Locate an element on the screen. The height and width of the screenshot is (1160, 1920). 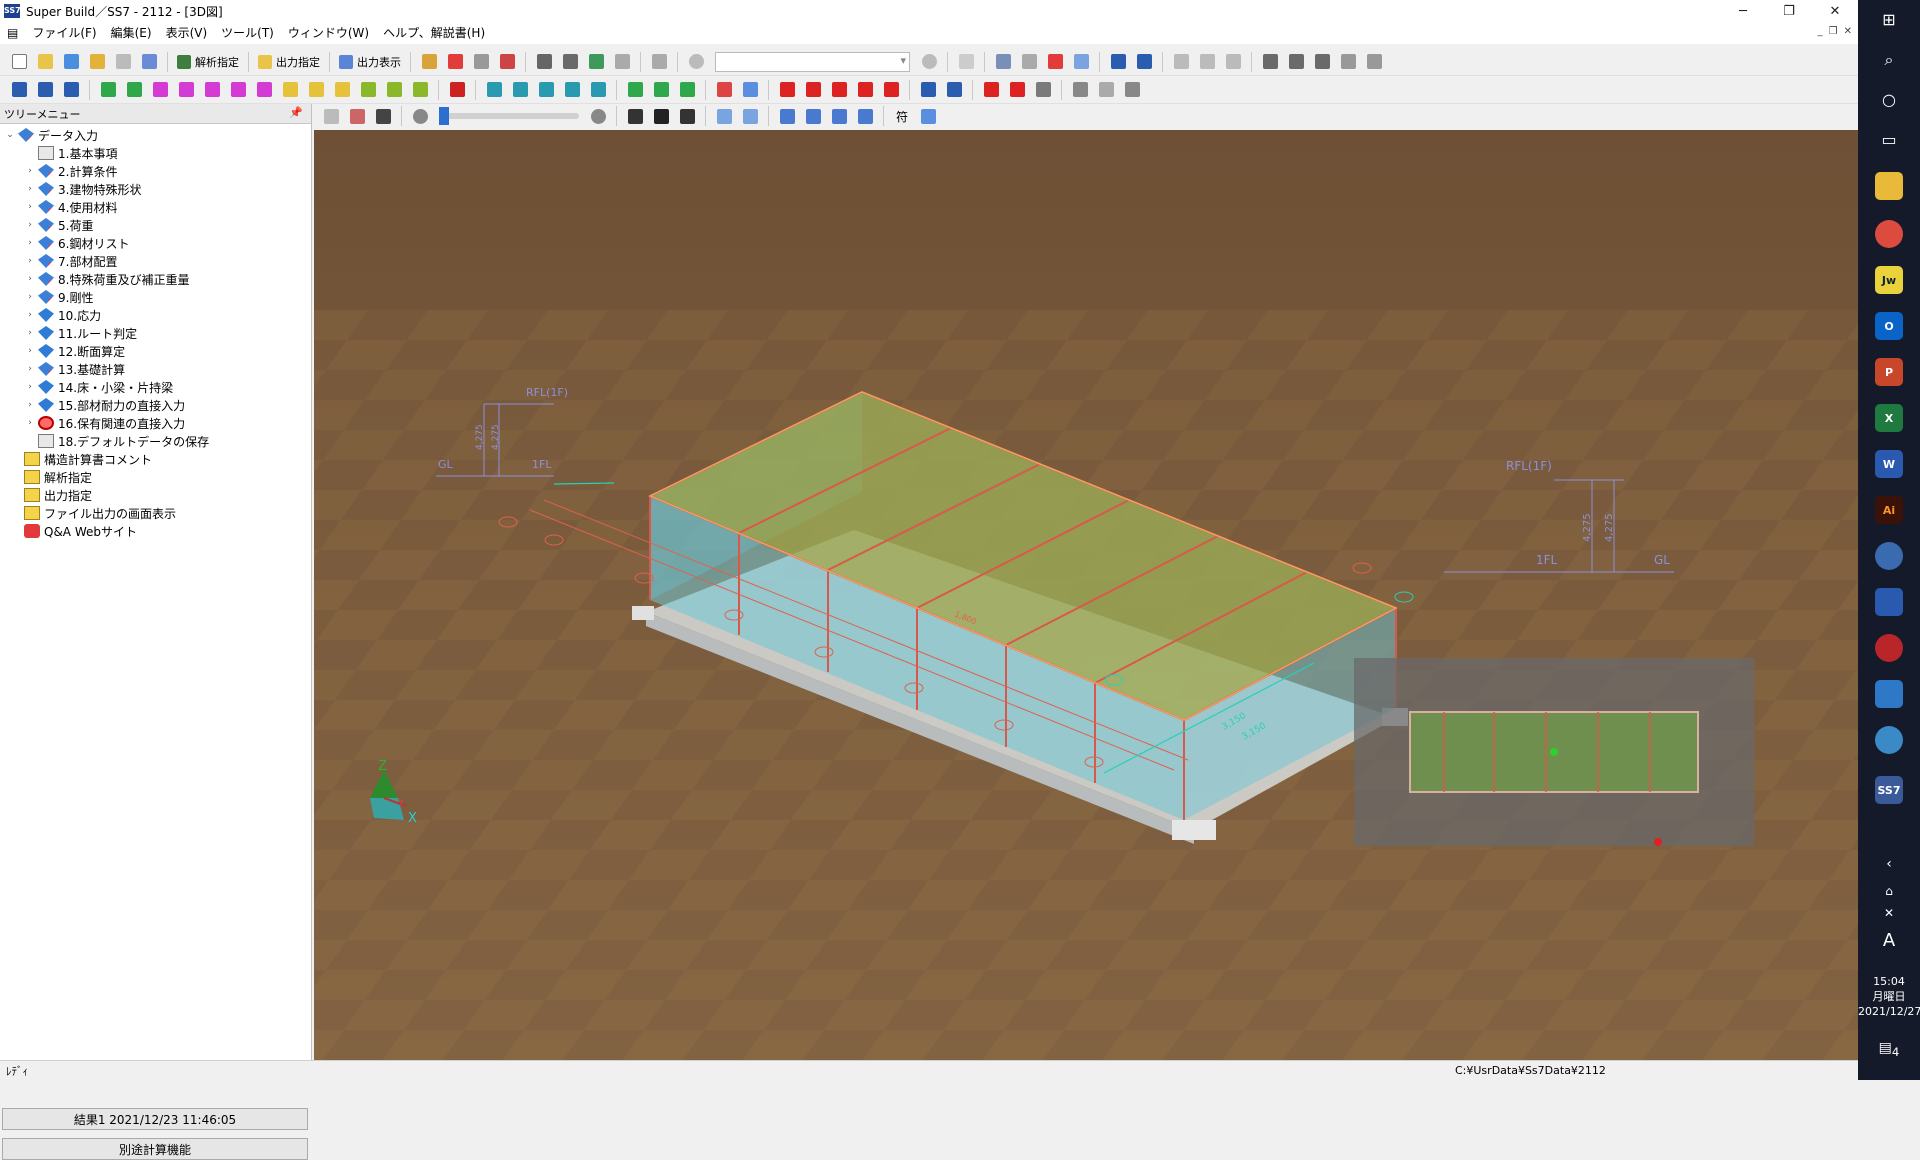
load-icon is located at coordinates (787, 90).